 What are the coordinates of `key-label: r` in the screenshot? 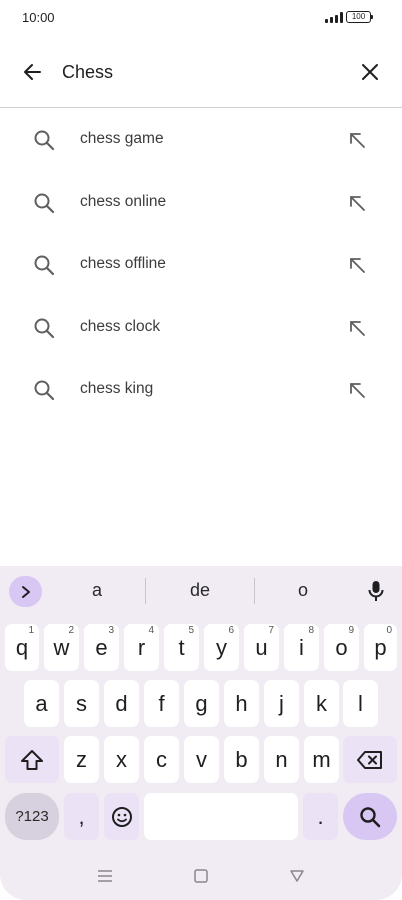 It's located at (141, 647).